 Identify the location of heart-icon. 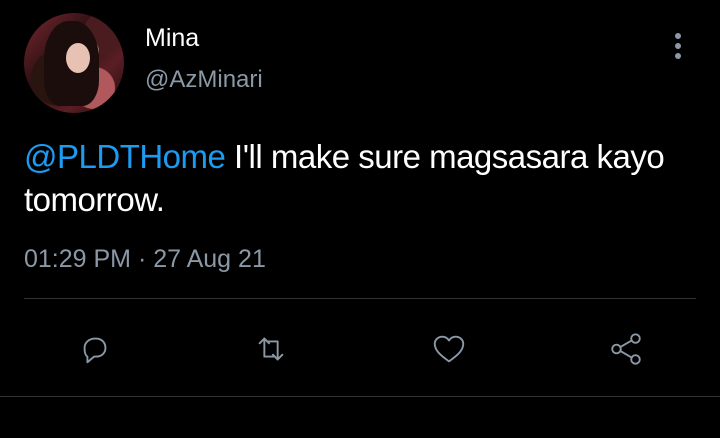
(448, 348).